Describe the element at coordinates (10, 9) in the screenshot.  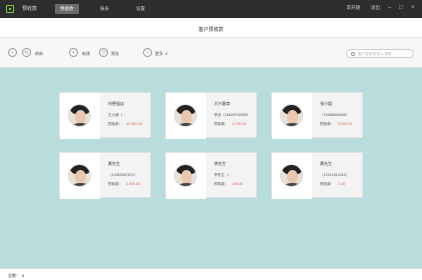
I see `app-logo-icon` at that location.